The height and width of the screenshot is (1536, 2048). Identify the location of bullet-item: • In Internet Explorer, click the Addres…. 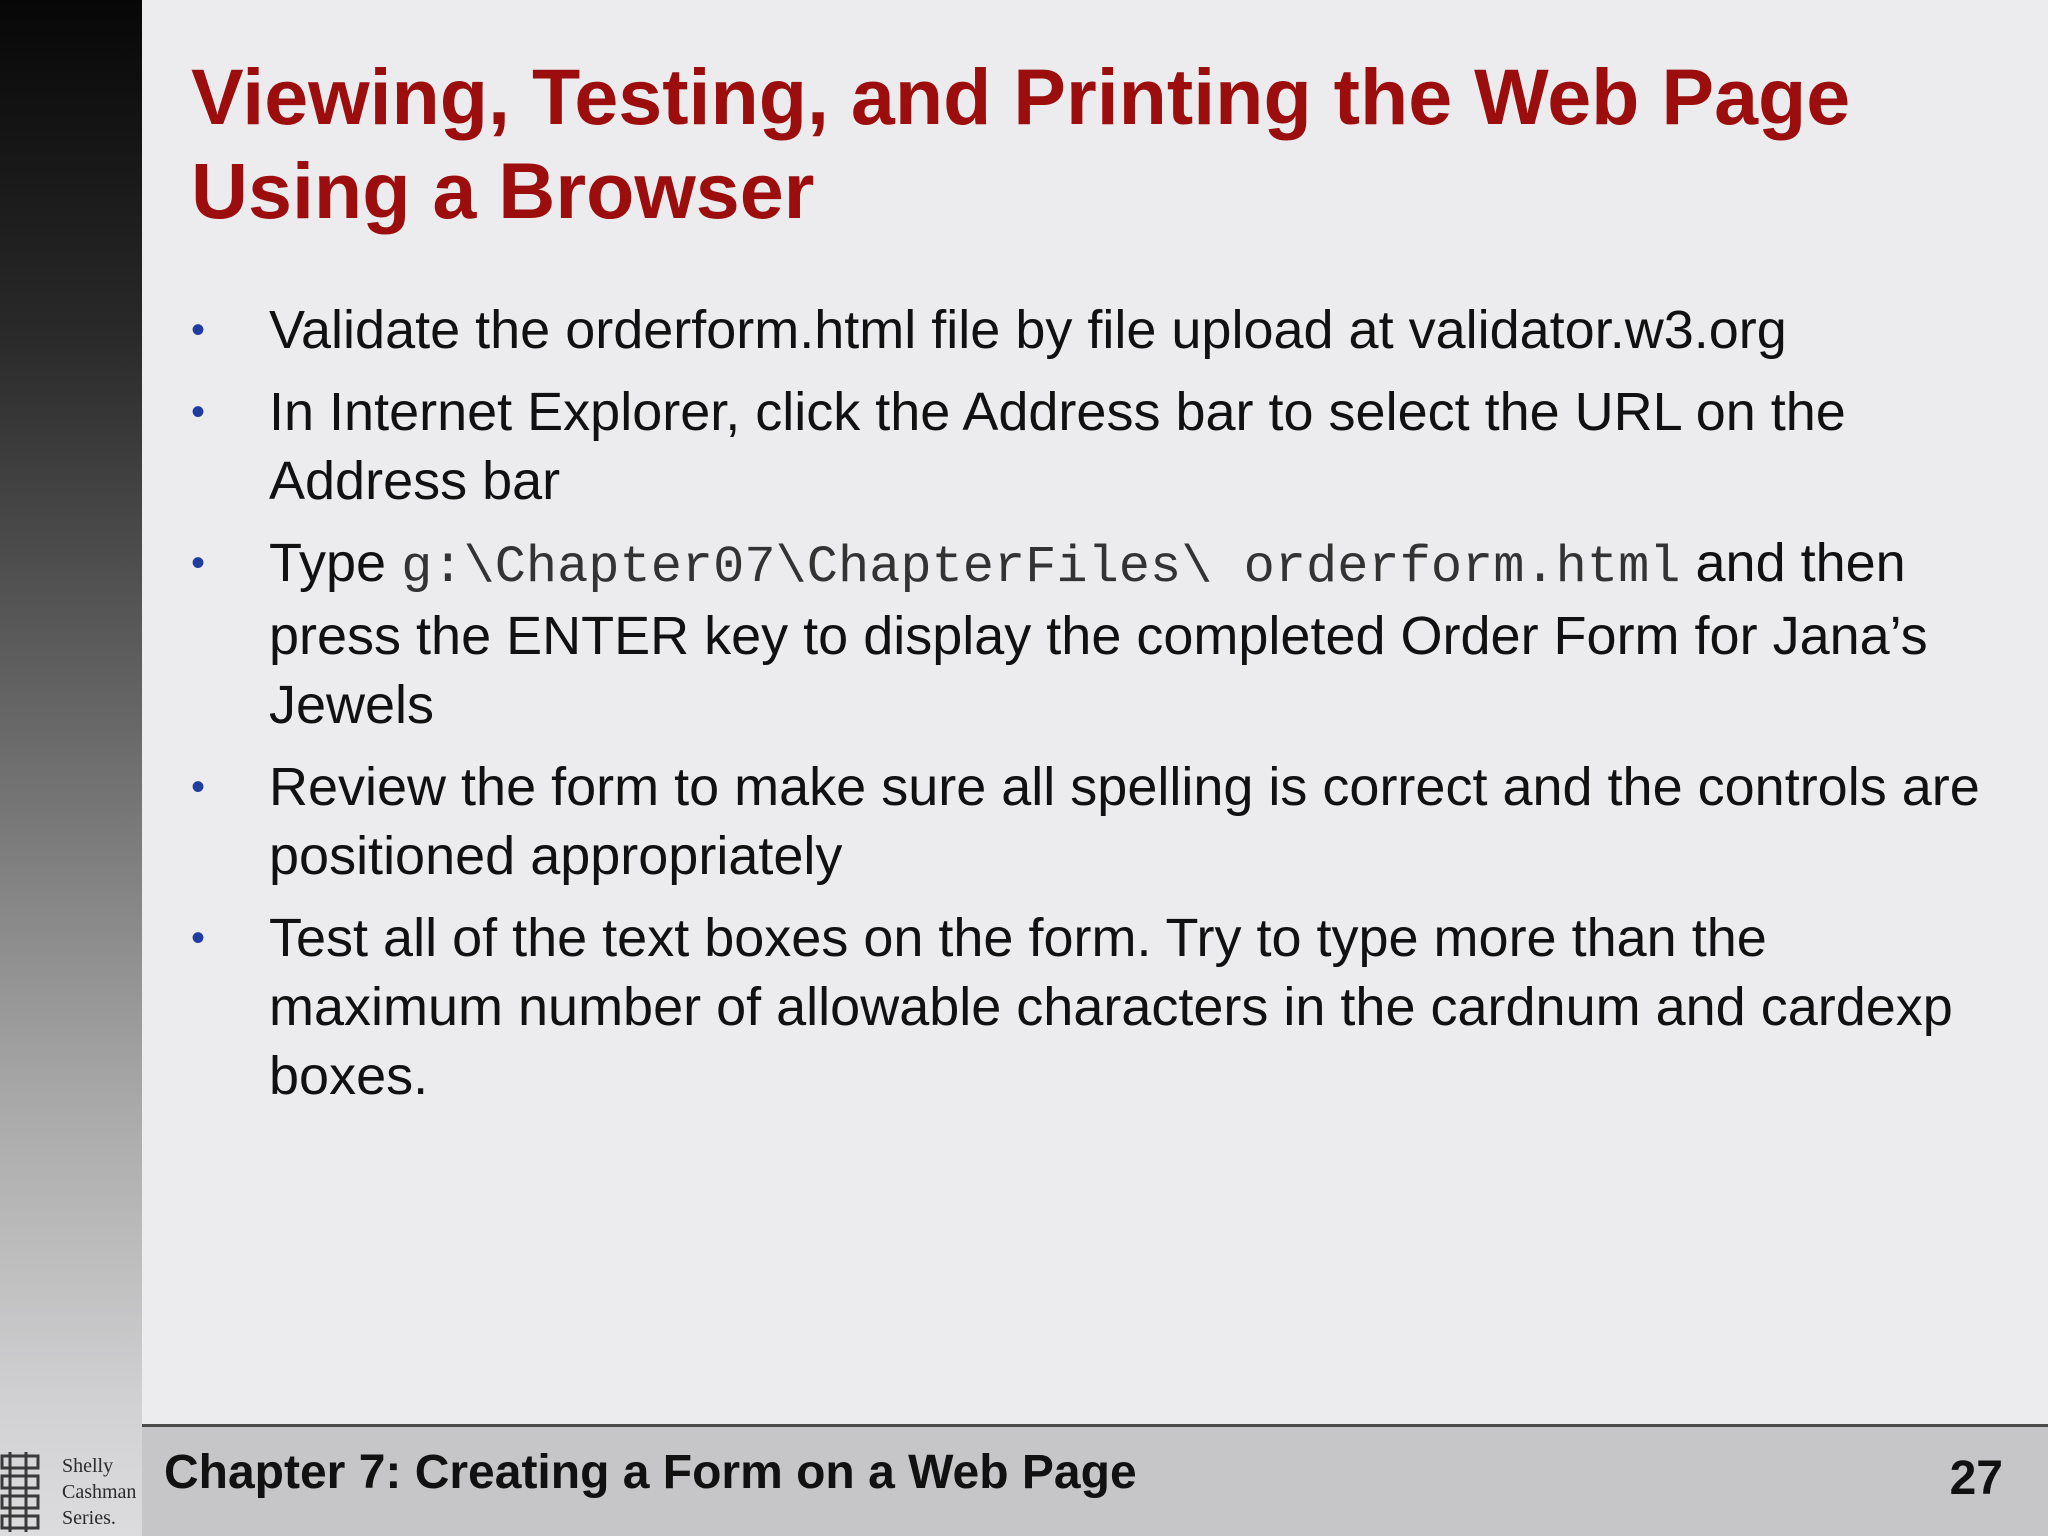
(1091, 447).